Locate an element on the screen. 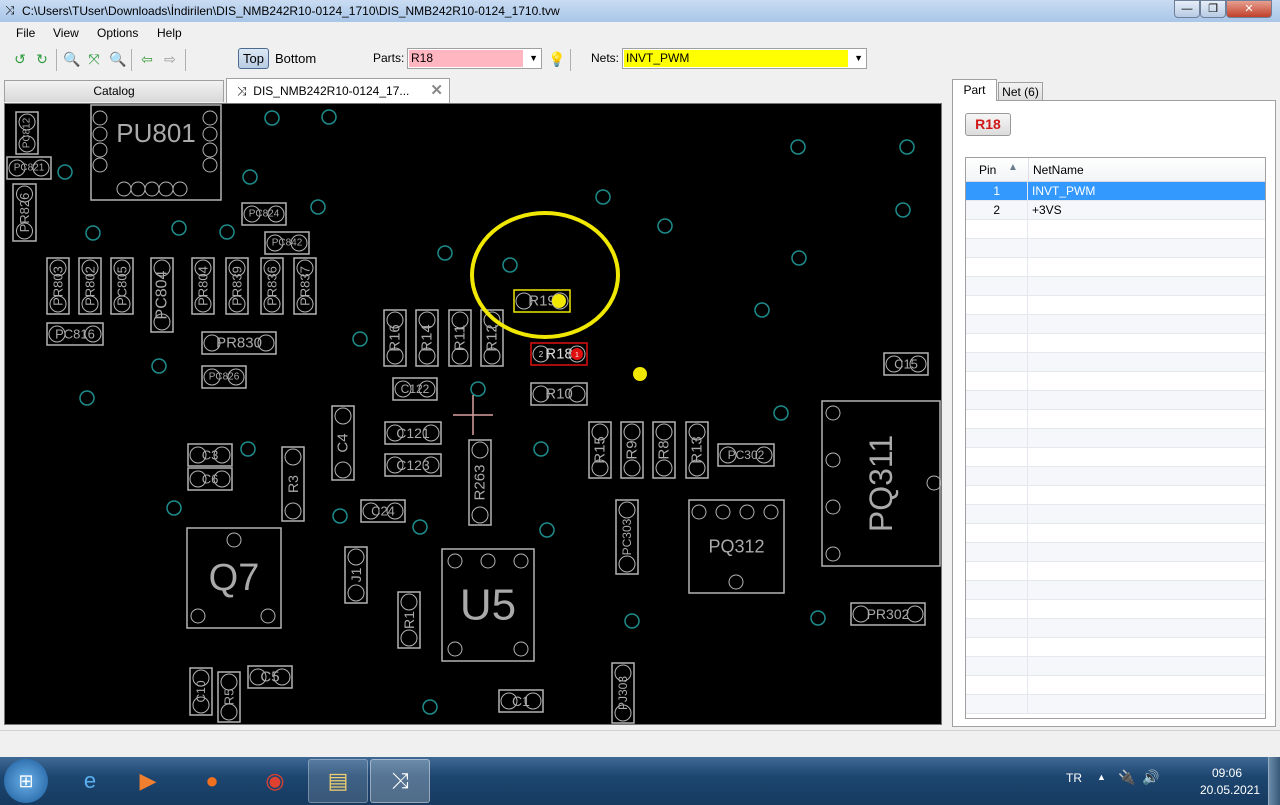 This screenshot has height=805, width=1280. net-pin-marker is located at coordinates (640, 374).